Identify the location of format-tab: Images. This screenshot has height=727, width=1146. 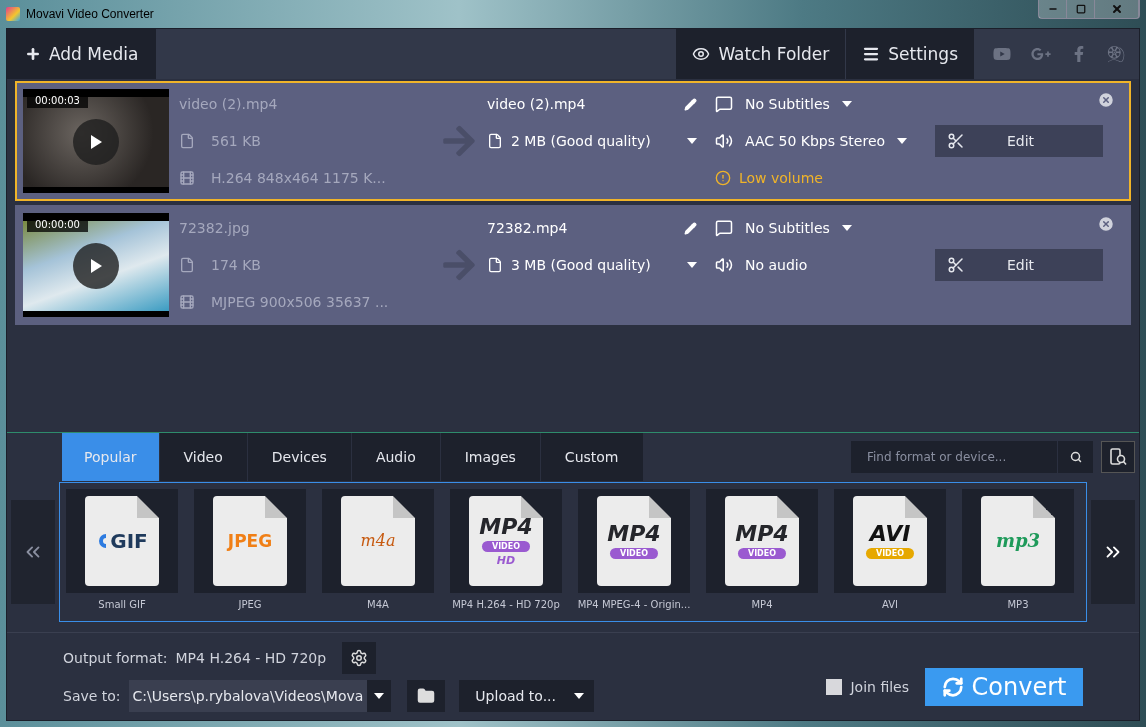
(490, 457).